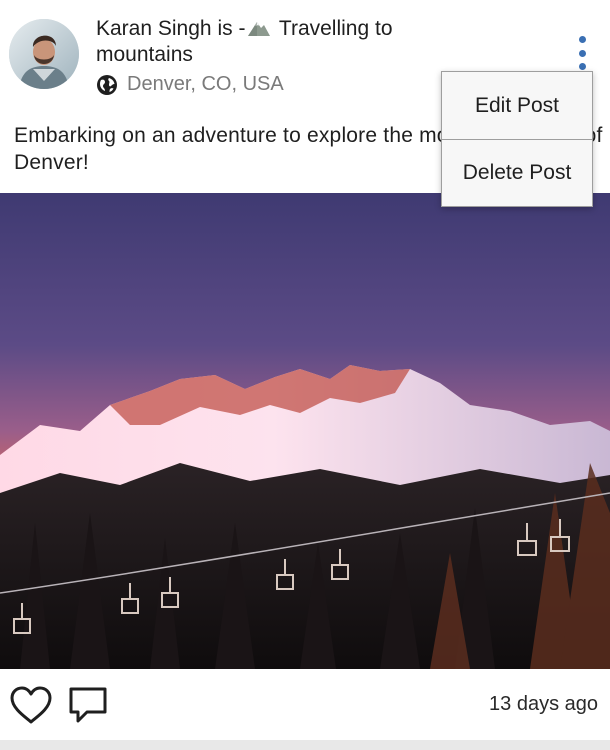 This screenshot has height=750, width=610. What do you see at coordinates (231, 28) in the screenshot?
I see `status-prefix: is -` at bounding box center [231, 28].